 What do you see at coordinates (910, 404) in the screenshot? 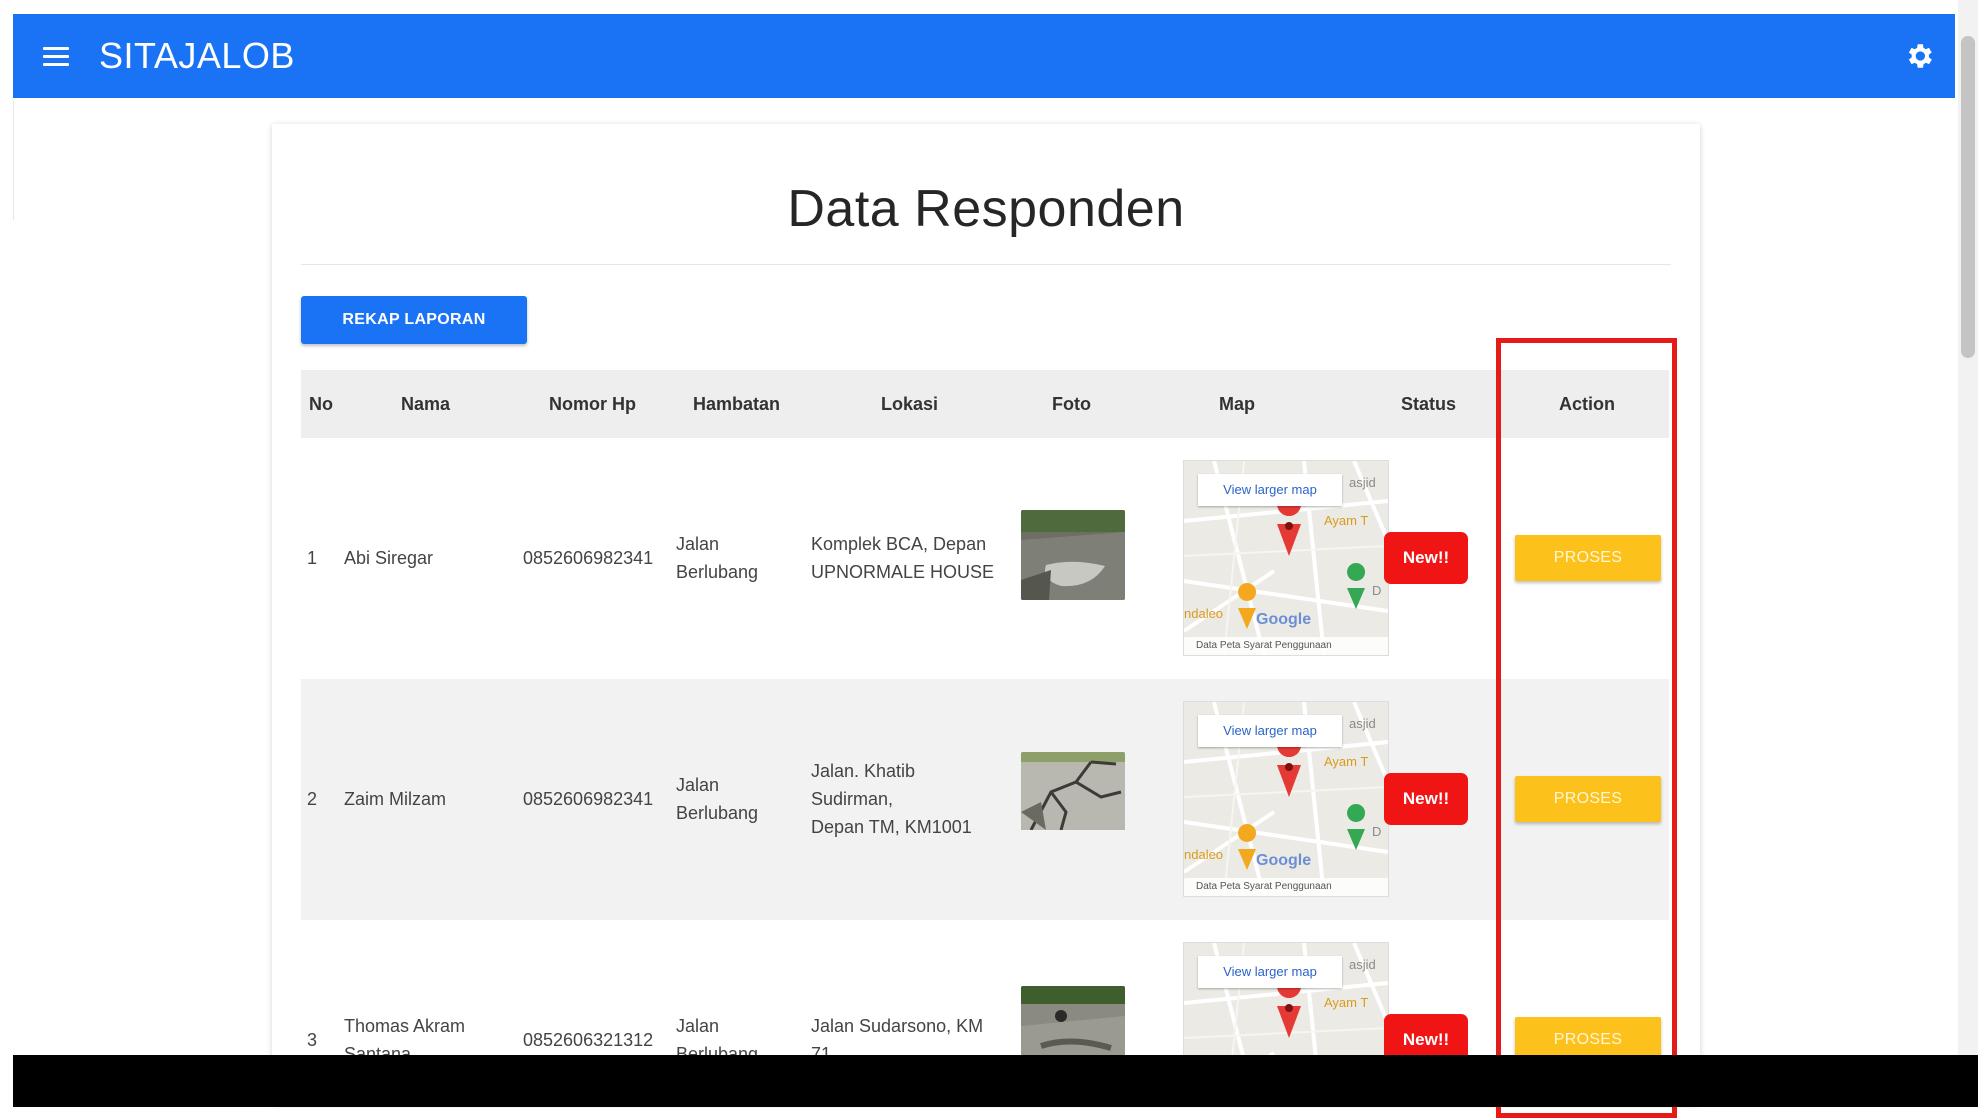
I see `header-lokasi: Lokasi` at bounding box center [910, 404].